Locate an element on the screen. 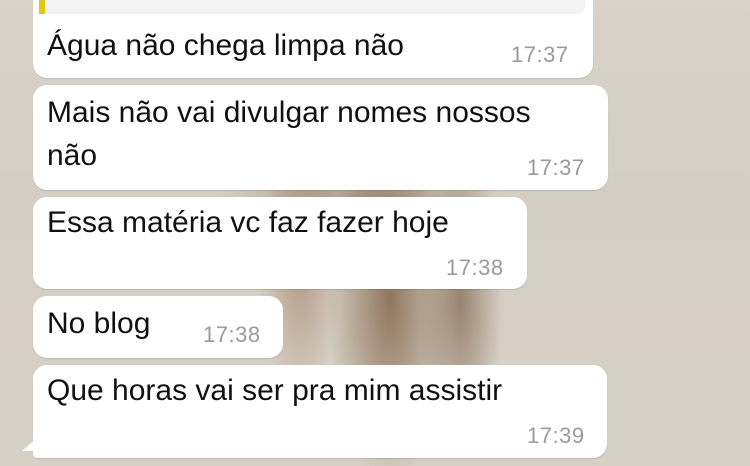 This screenshot has width=750, height=466. message-text: No blog is located at coordinates (99, 323).